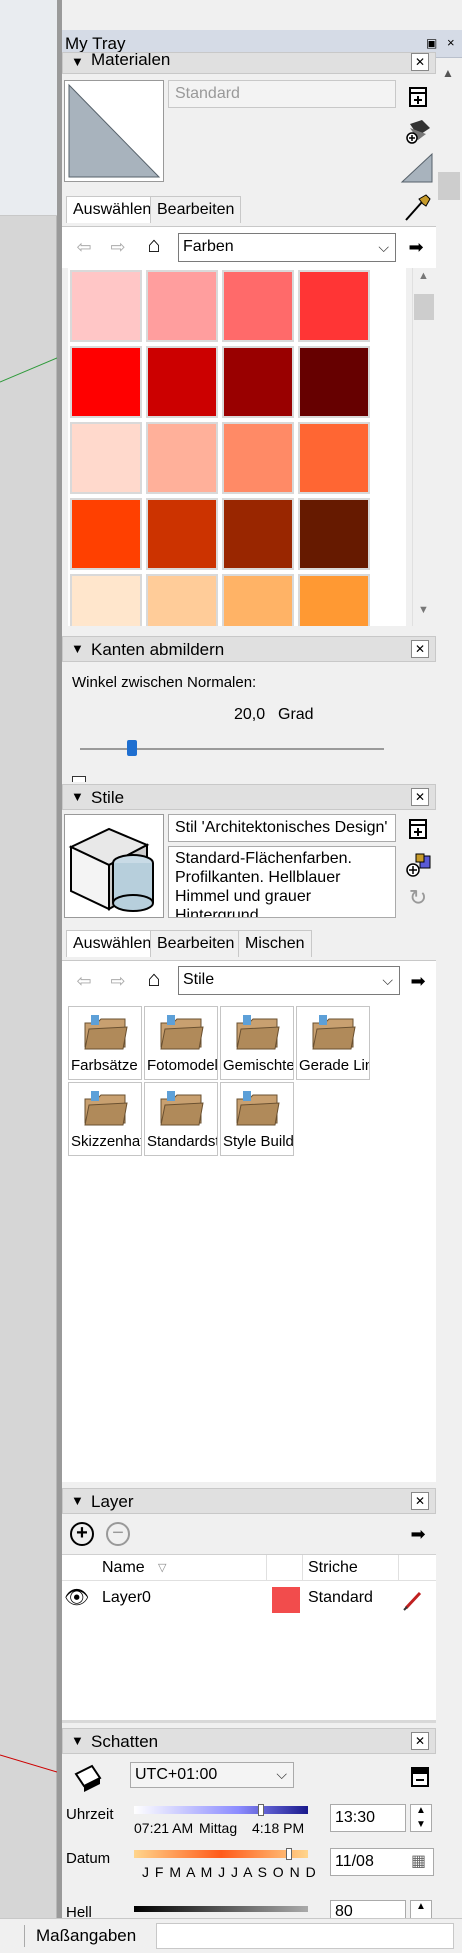  Describe the element at coordinates (305, 1936) in the screenshot. I see `measurements-input` at that location.